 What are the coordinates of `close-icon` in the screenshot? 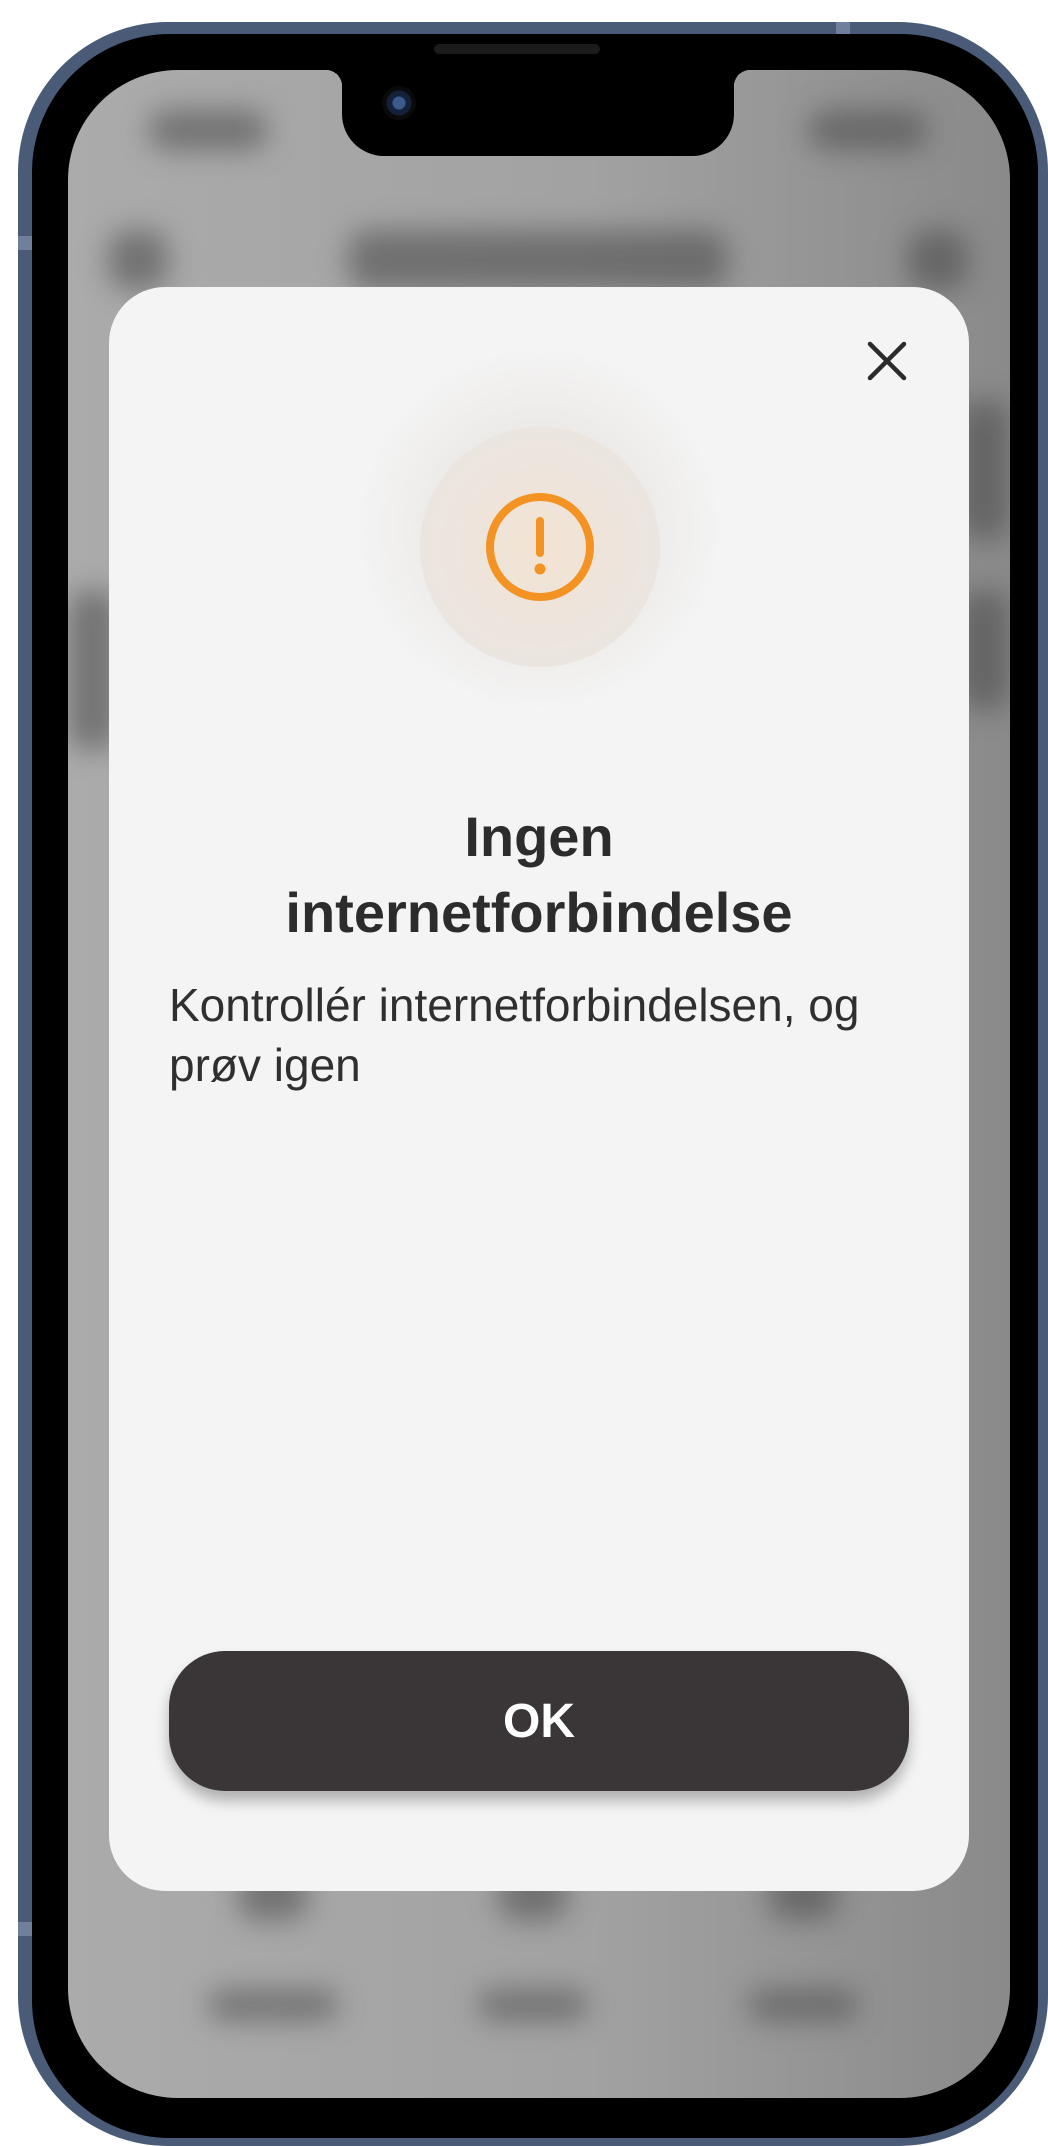 It's located at (887, 361).